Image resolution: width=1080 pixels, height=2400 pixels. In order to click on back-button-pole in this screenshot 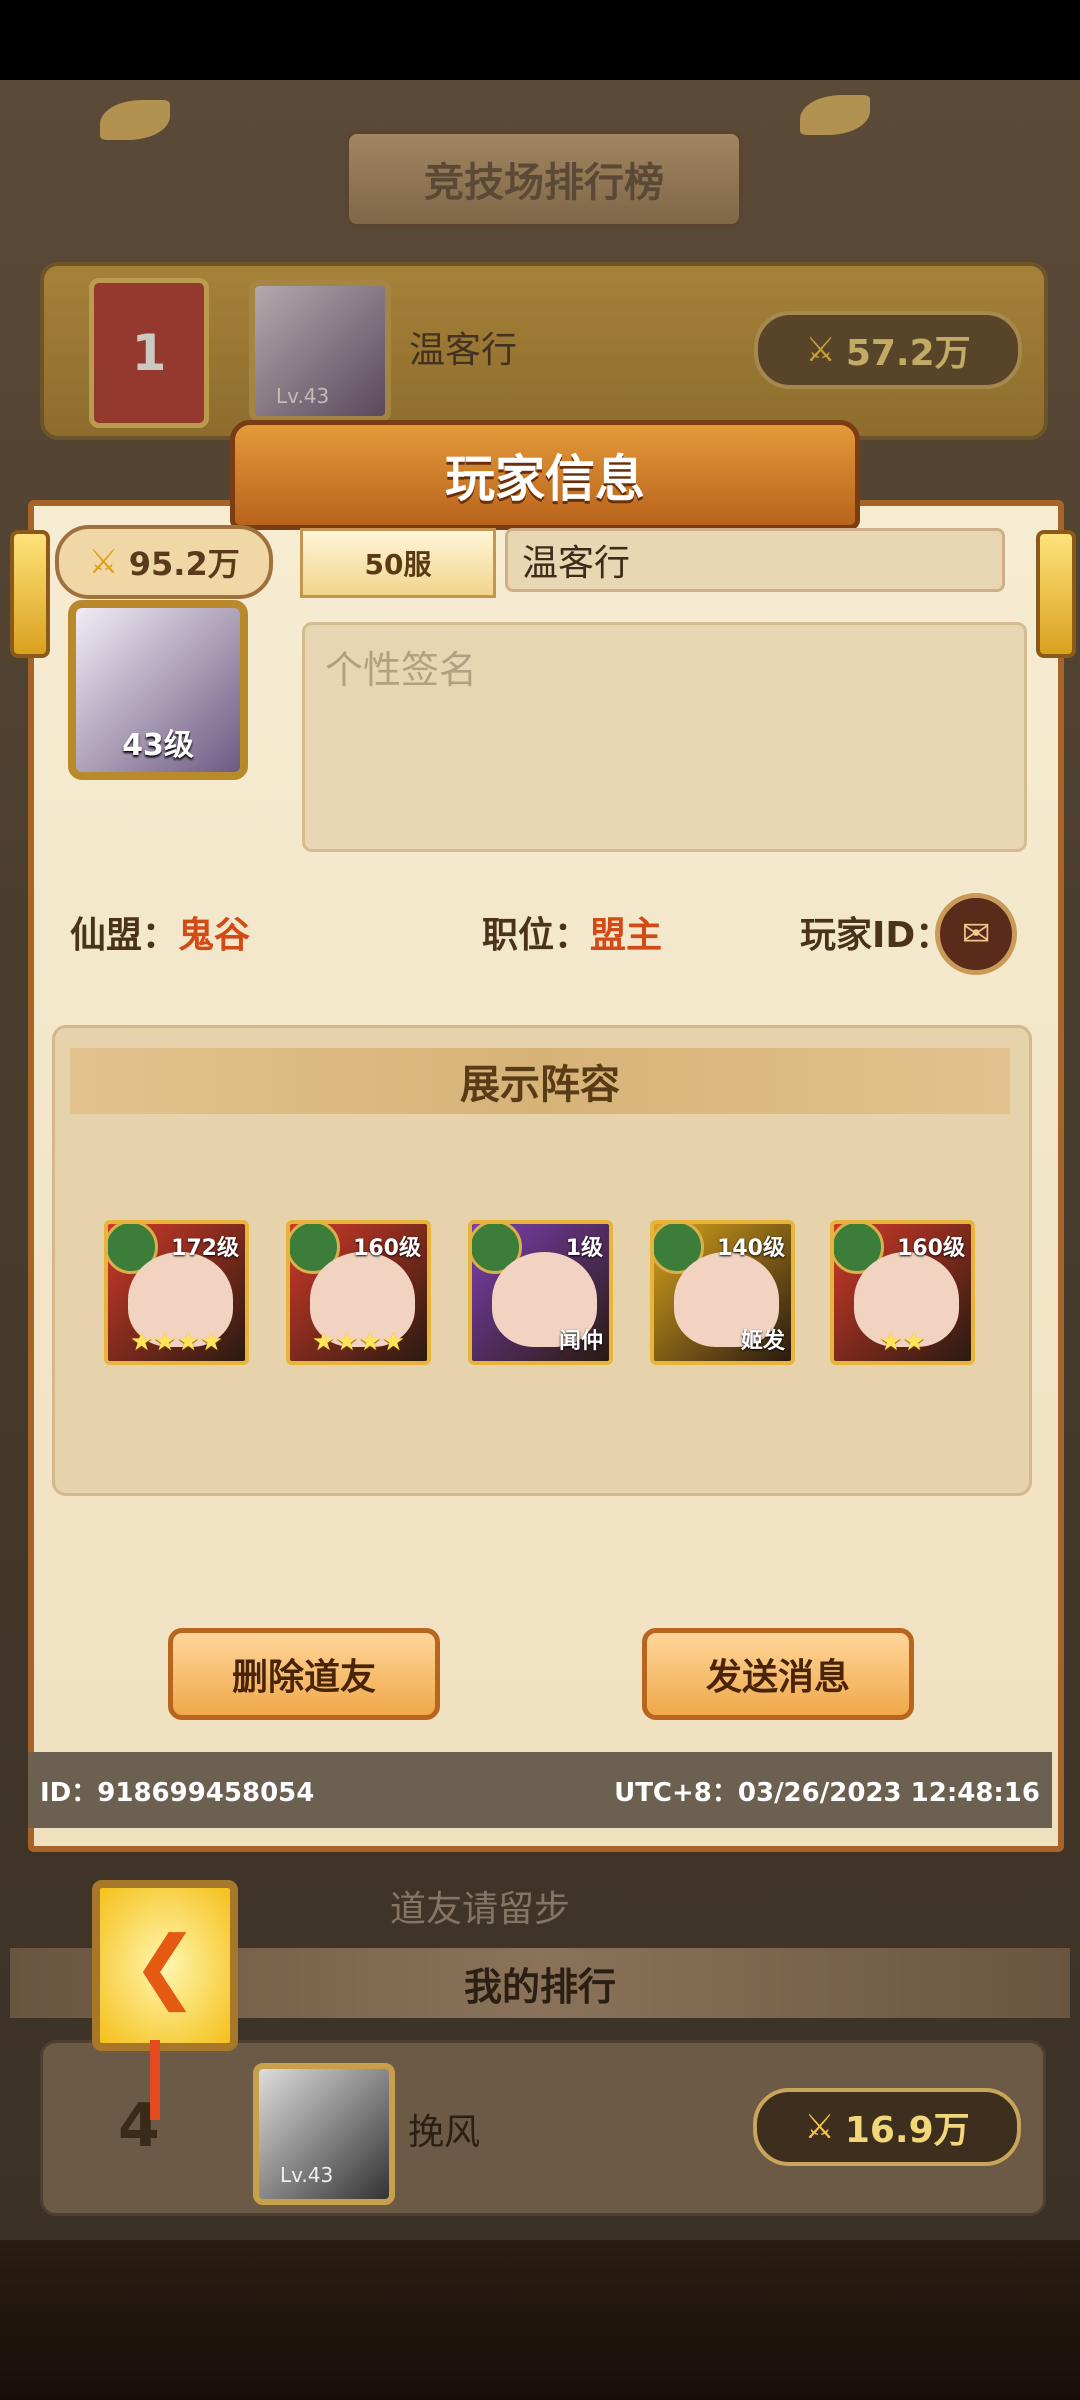, I will do `click(155, 2080)`.